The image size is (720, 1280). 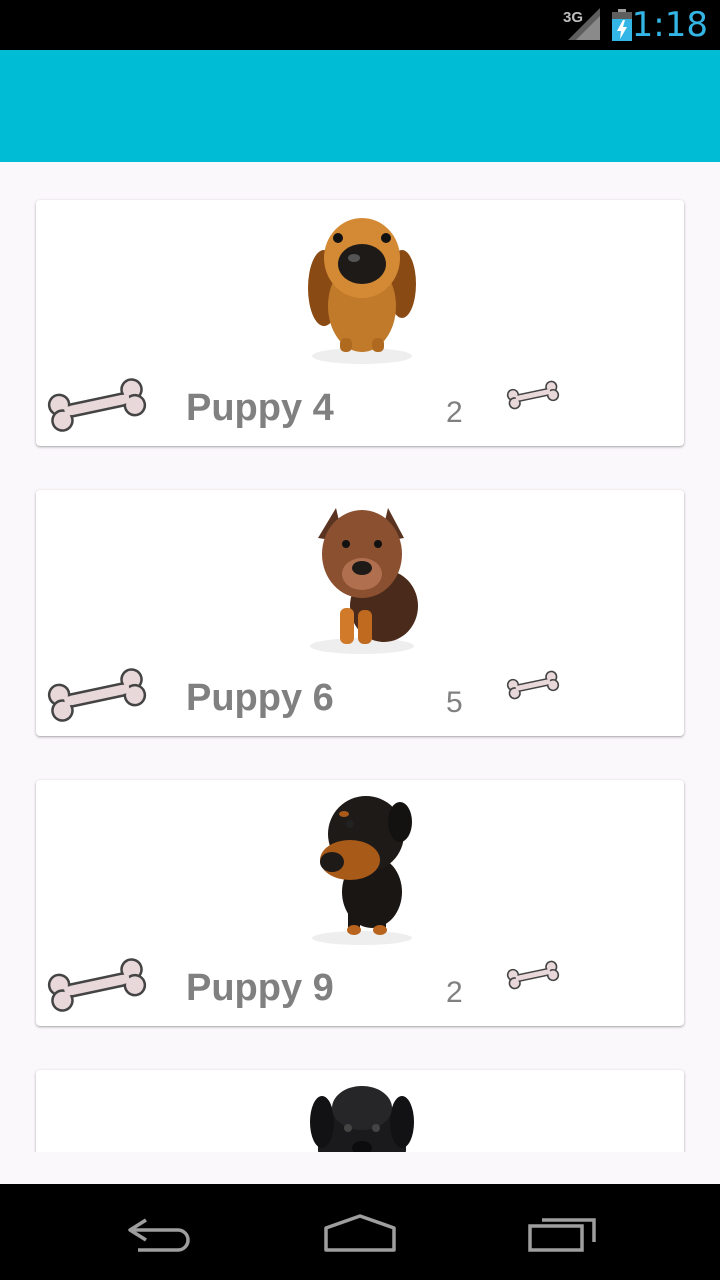 What do you see at coordinates (159, 1233) in the screenshot?
I see `back-icon` at bounding box center [159, 1233].